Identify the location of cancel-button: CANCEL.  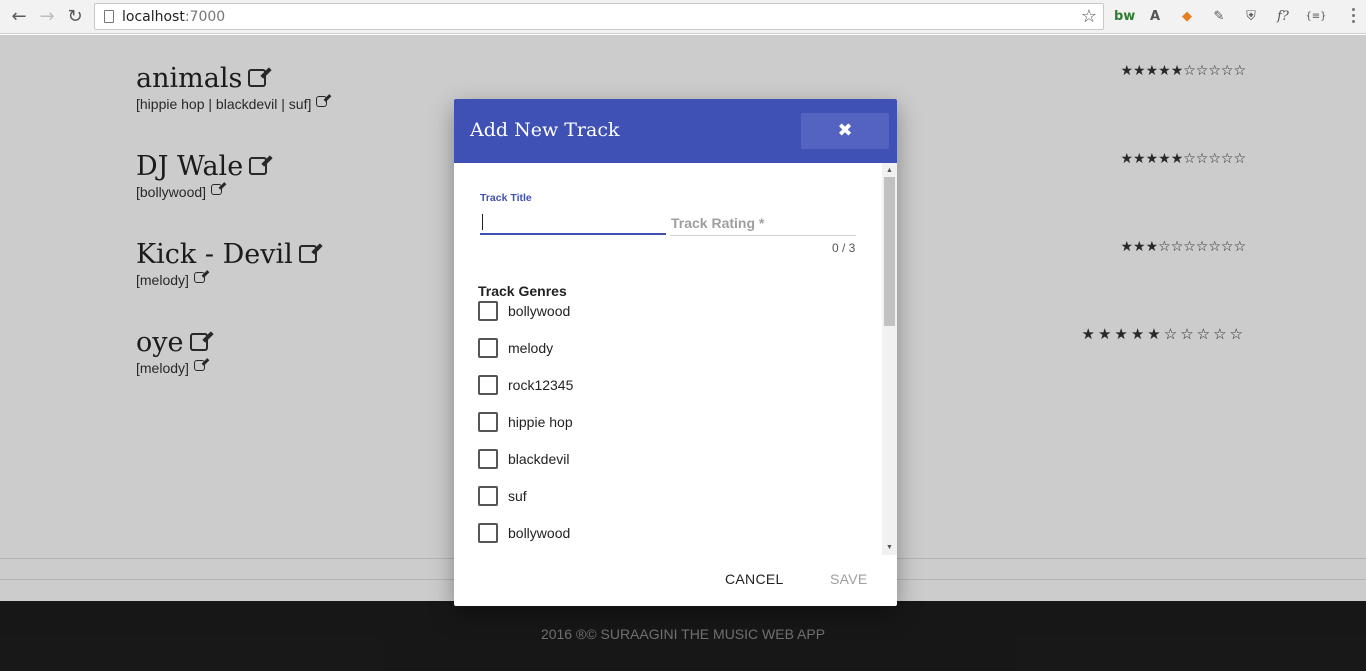
(754, 579).